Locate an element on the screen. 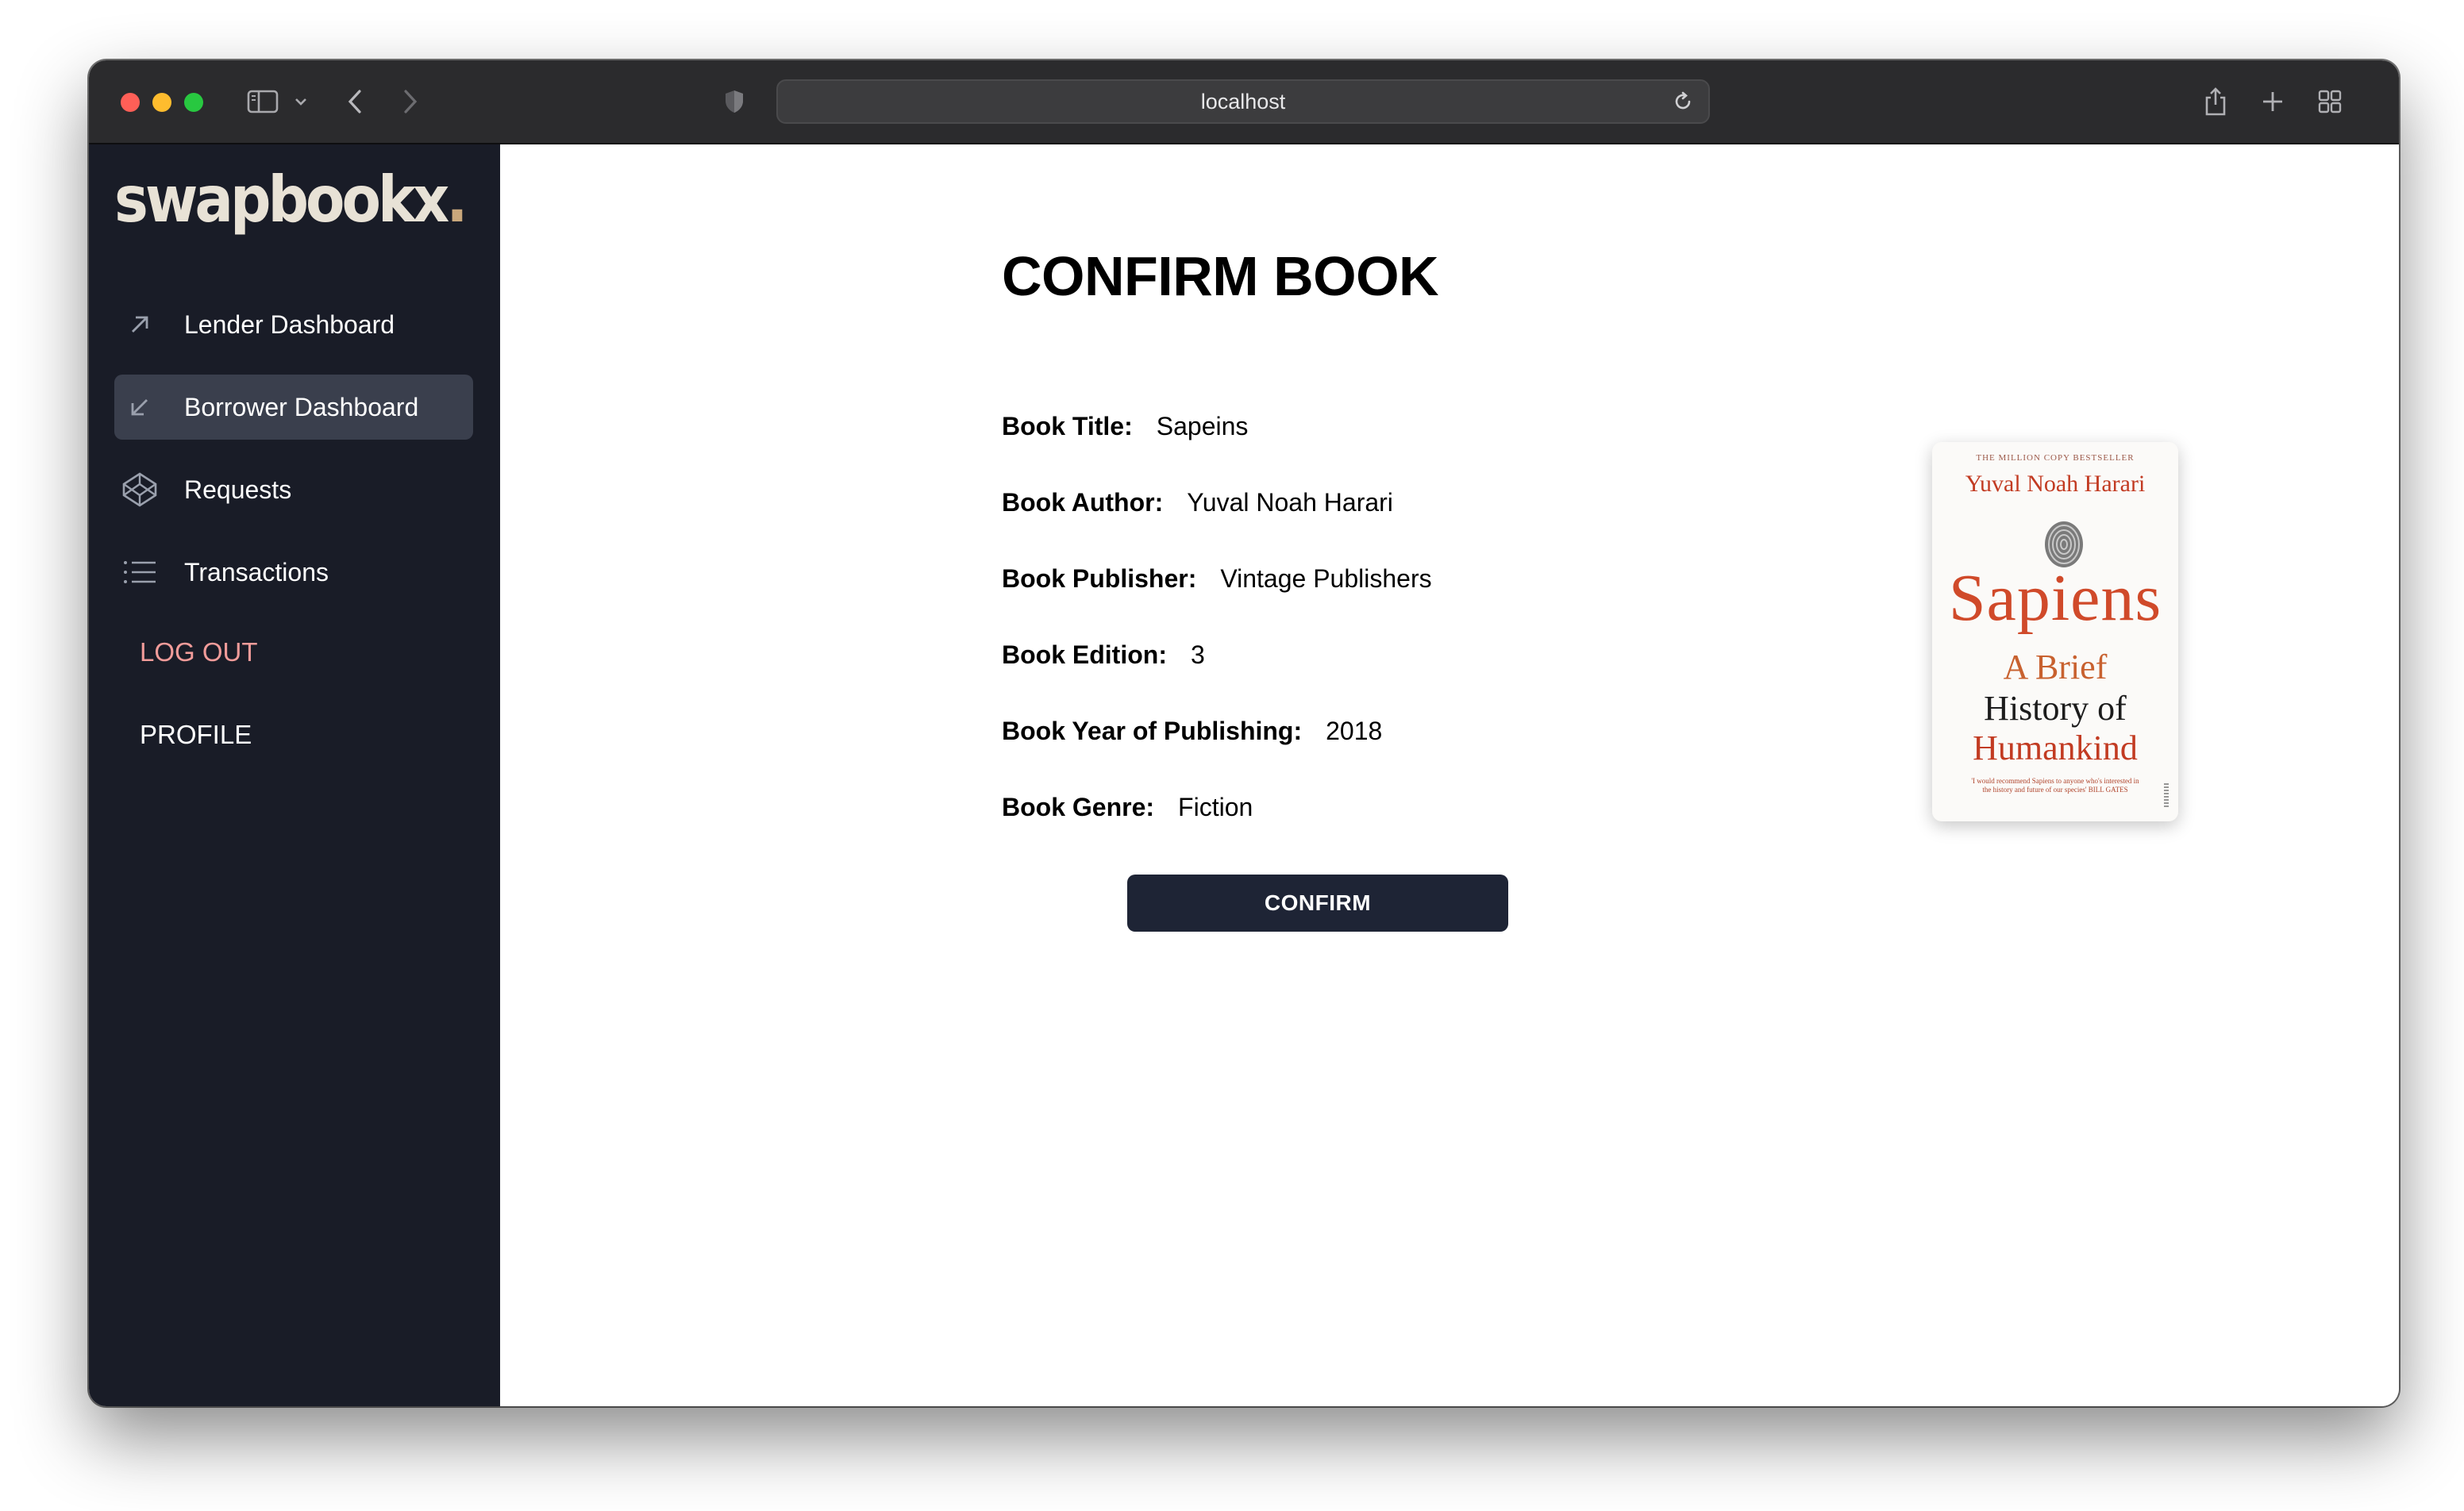 The image size is (2464, 1511). brand-logo: swapbookx. is located at coordinates (291, 199).